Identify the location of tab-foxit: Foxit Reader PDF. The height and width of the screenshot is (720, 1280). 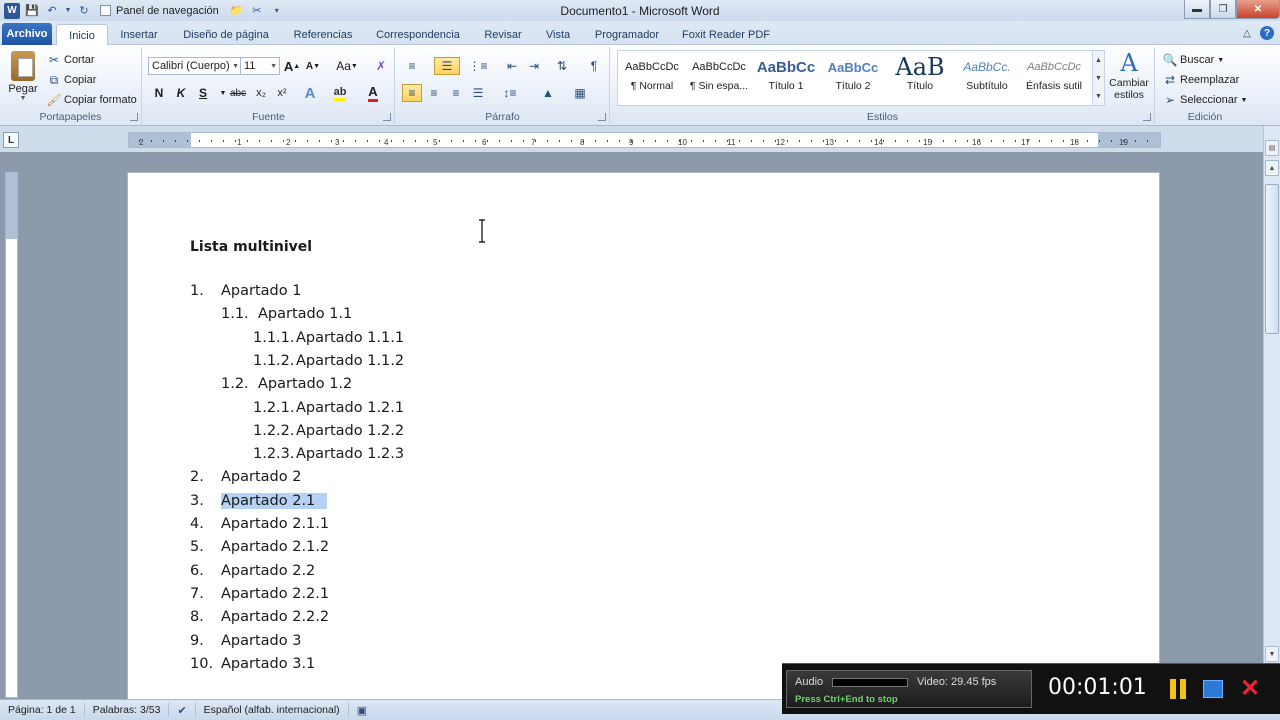
(726, 34).